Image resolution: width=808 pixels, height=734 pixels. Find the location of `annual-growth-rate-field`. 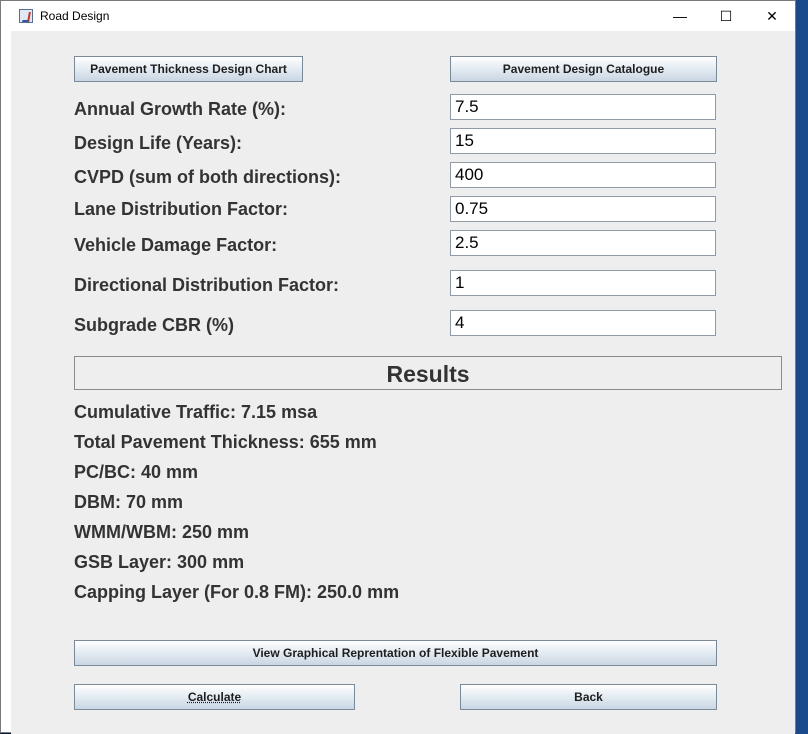

annual-growth-rate-field is located at coordinates (583, 107).